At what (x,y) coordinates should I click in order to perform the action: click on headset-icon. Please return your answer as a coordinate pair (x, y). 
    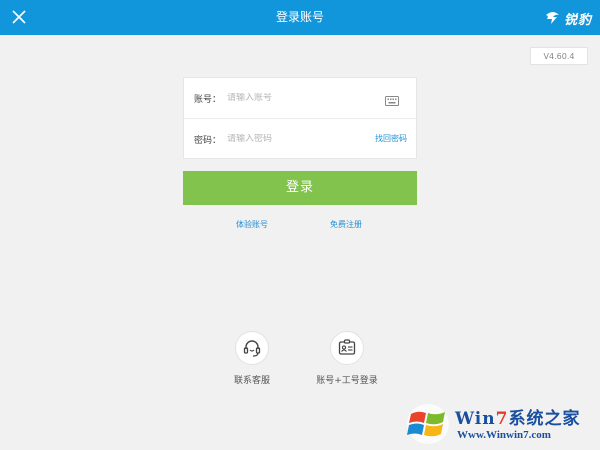
    Looking at the image, I should click on (252, 348).